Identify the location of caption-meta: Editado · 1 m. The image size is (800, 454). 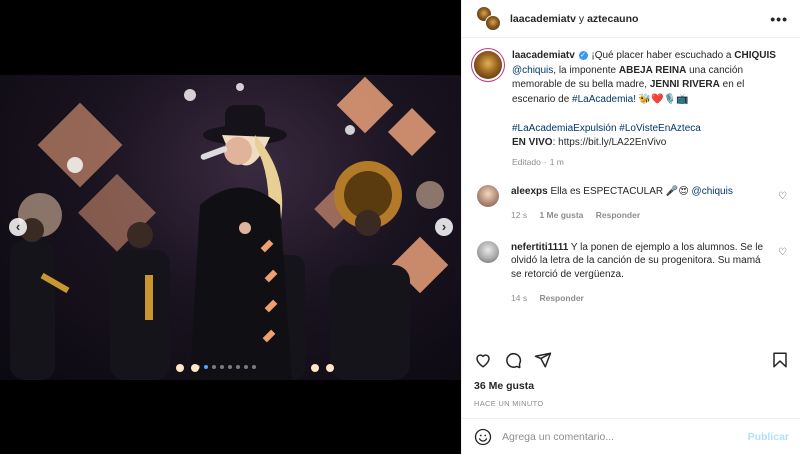
(647, 162).